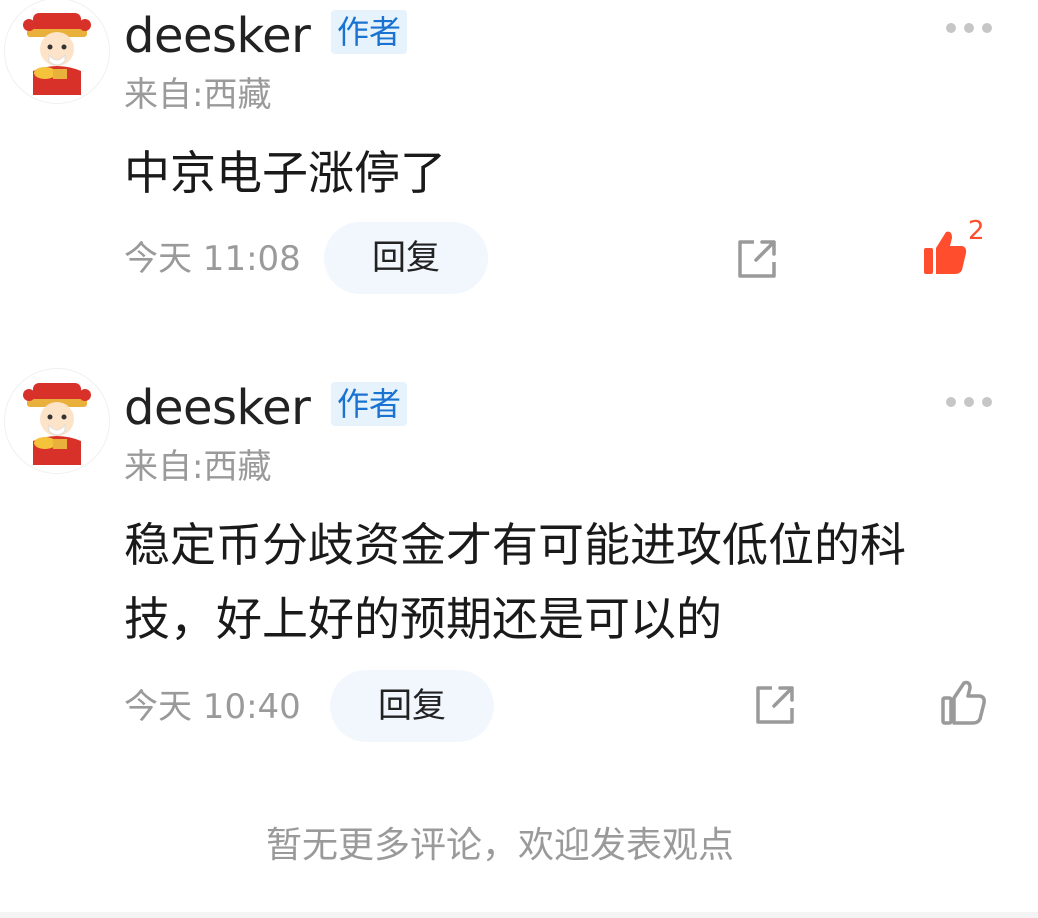 The width and height of the screenshot is (1038, 918). I want to click on comment-time: 今天 10:40, so click(212, 707).